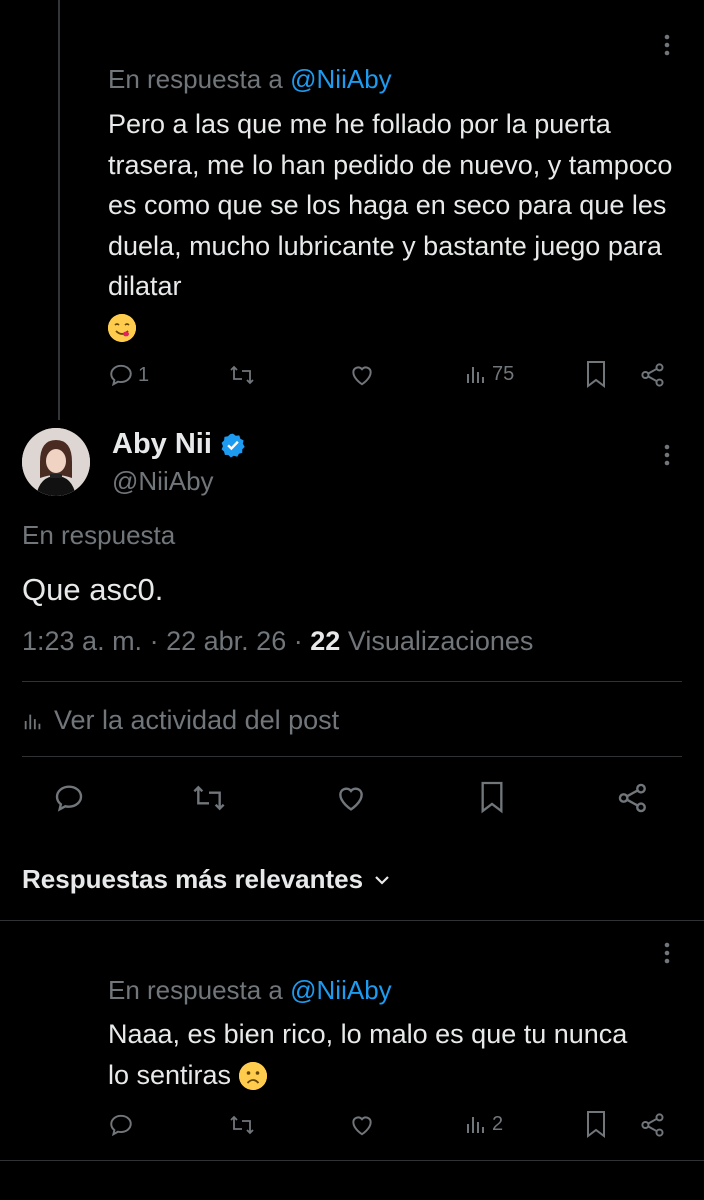 Image resolution: width=704 pixels, height=1200 pixels. I want to click on post-time: 1:23 a. m., so click(82, 641).